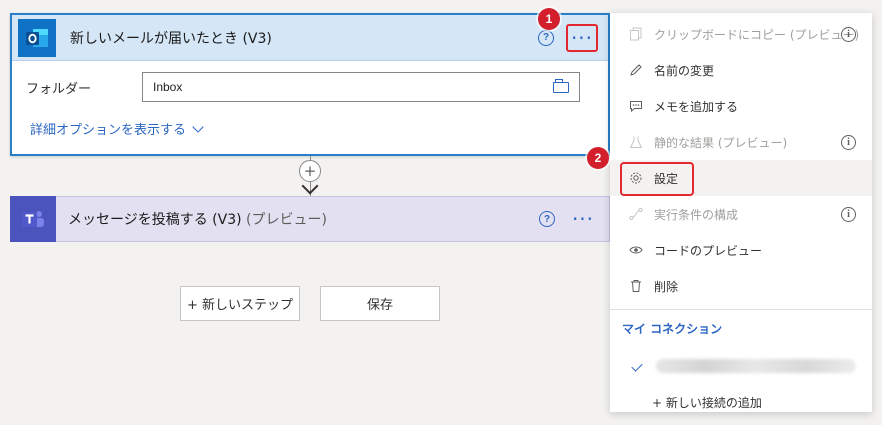 The width and height of the screenshot is (882, 425). What do you see at coordinates (310, 38) in the screenshot?
I see `trigger-card-header: 新しいメールが届いたとき (V3) ? ···` at bounding box center [310, 38].